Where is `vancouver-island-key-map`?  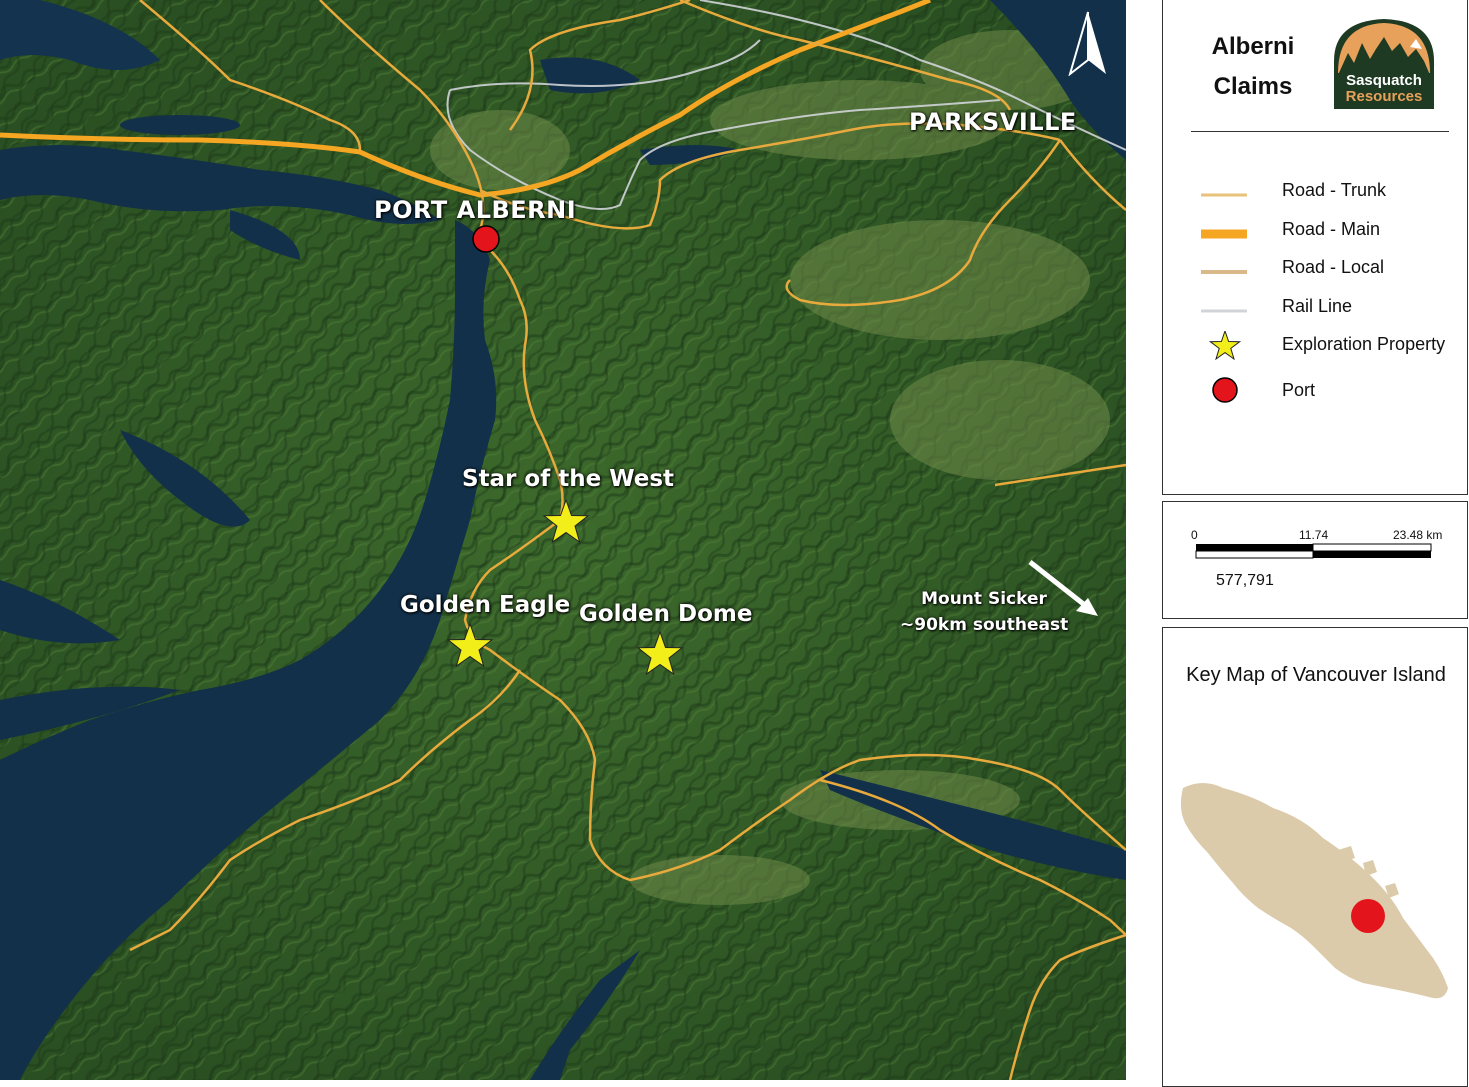
vancouver-island-key-map is located at coordinates (1314, 891).